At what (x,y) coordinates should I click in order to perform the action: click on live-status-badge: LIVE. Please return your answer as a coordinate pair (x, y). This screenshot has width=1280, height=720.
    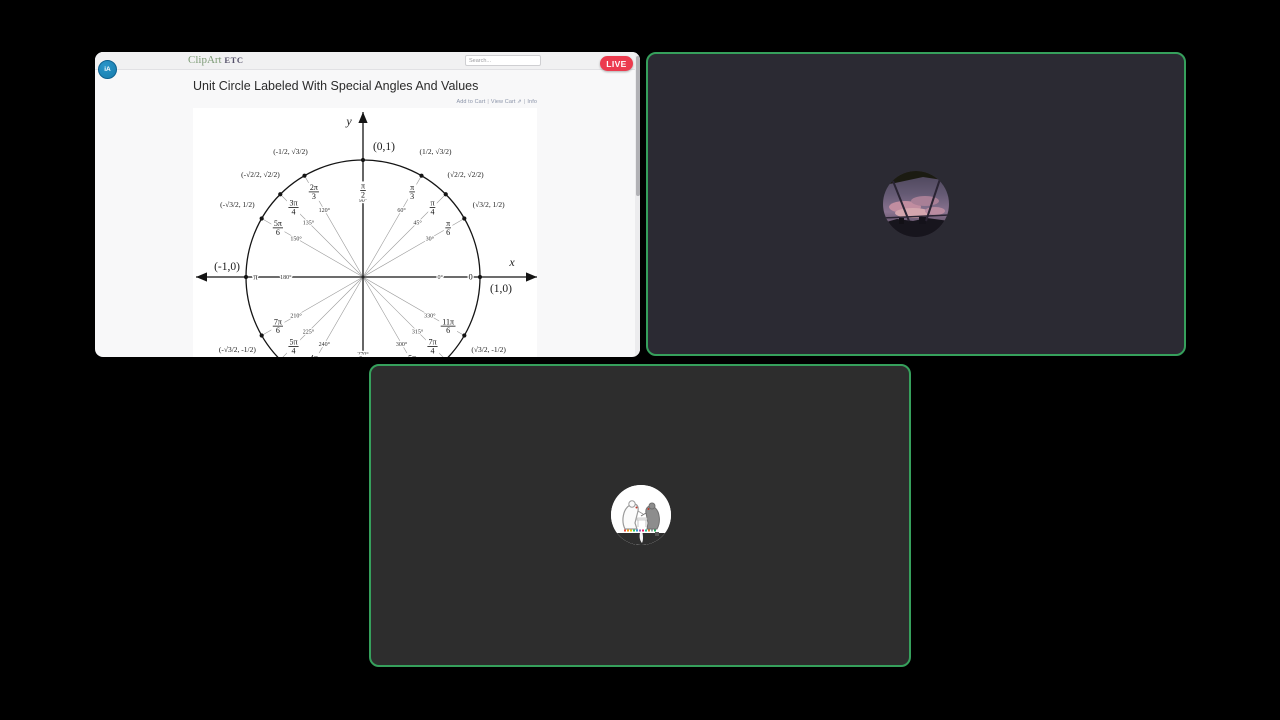
    Looking at the image, I should click on (616, 63).